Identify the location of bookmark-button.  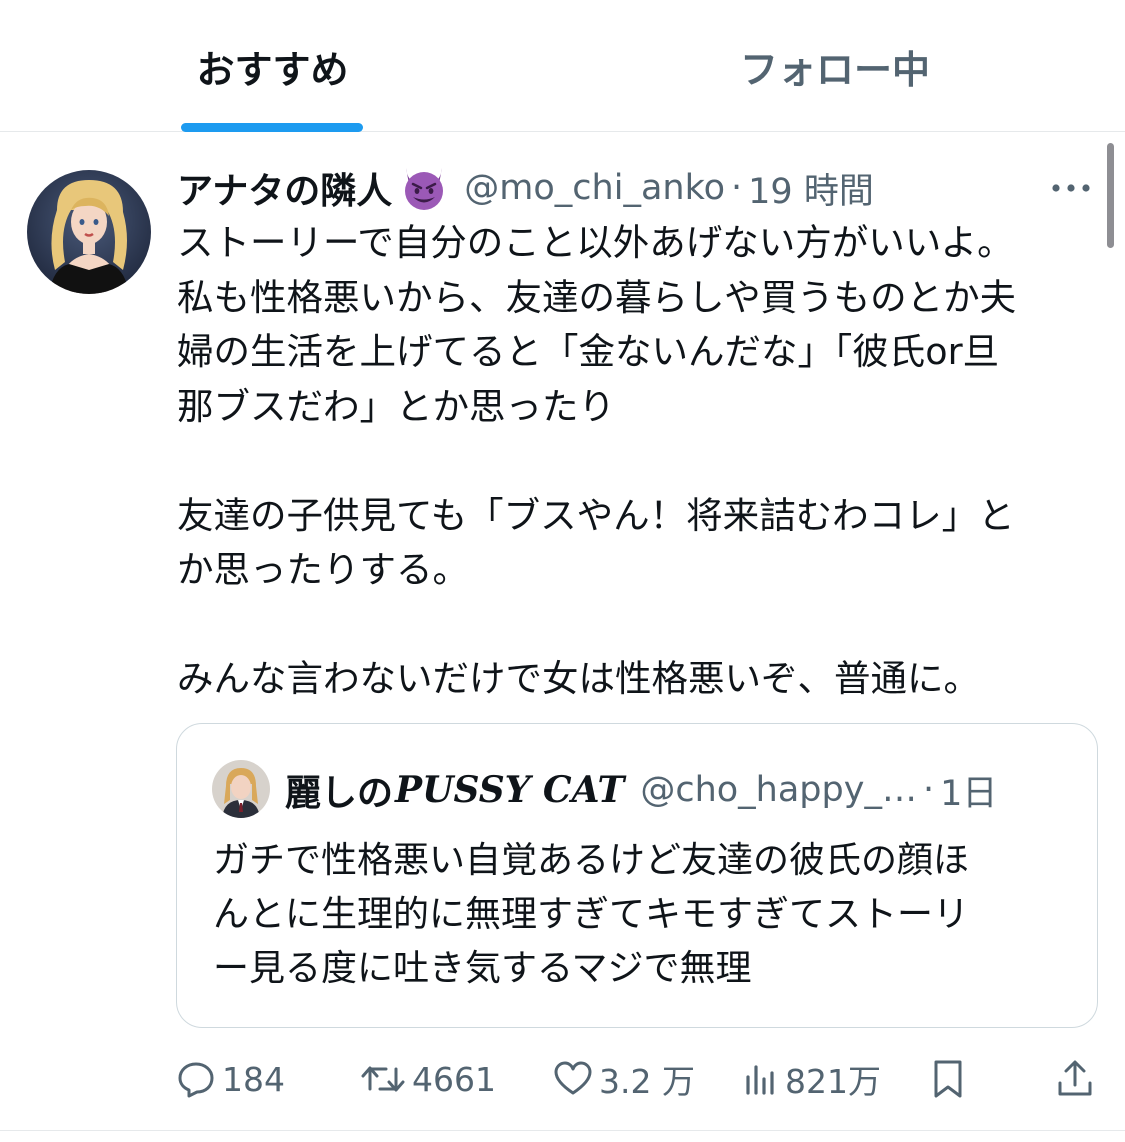
(948, 1079).